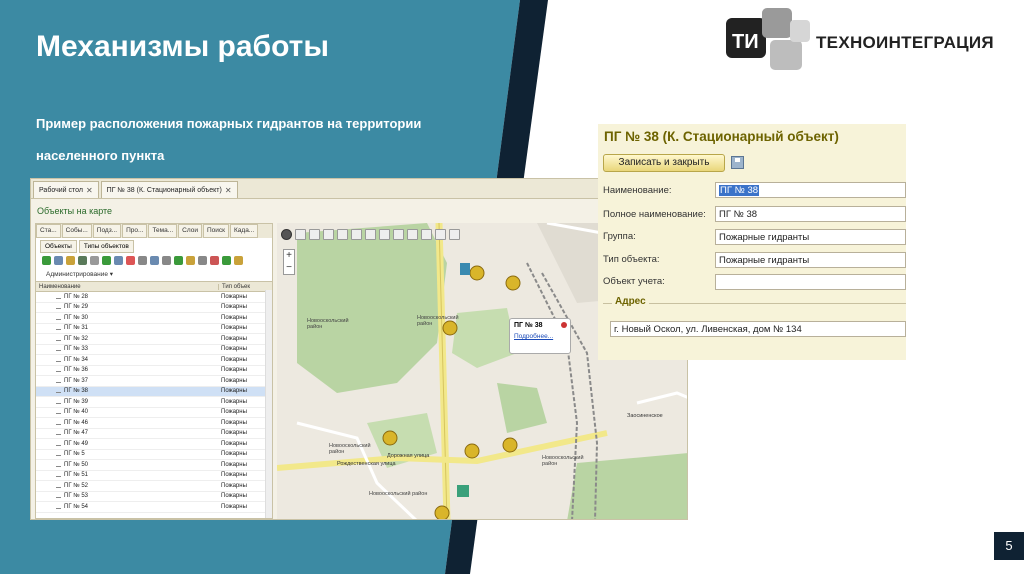 This screenshot has height=574, width=1024. I want to click on object-type-field: Пожарные гидранты, so click(810, 260).